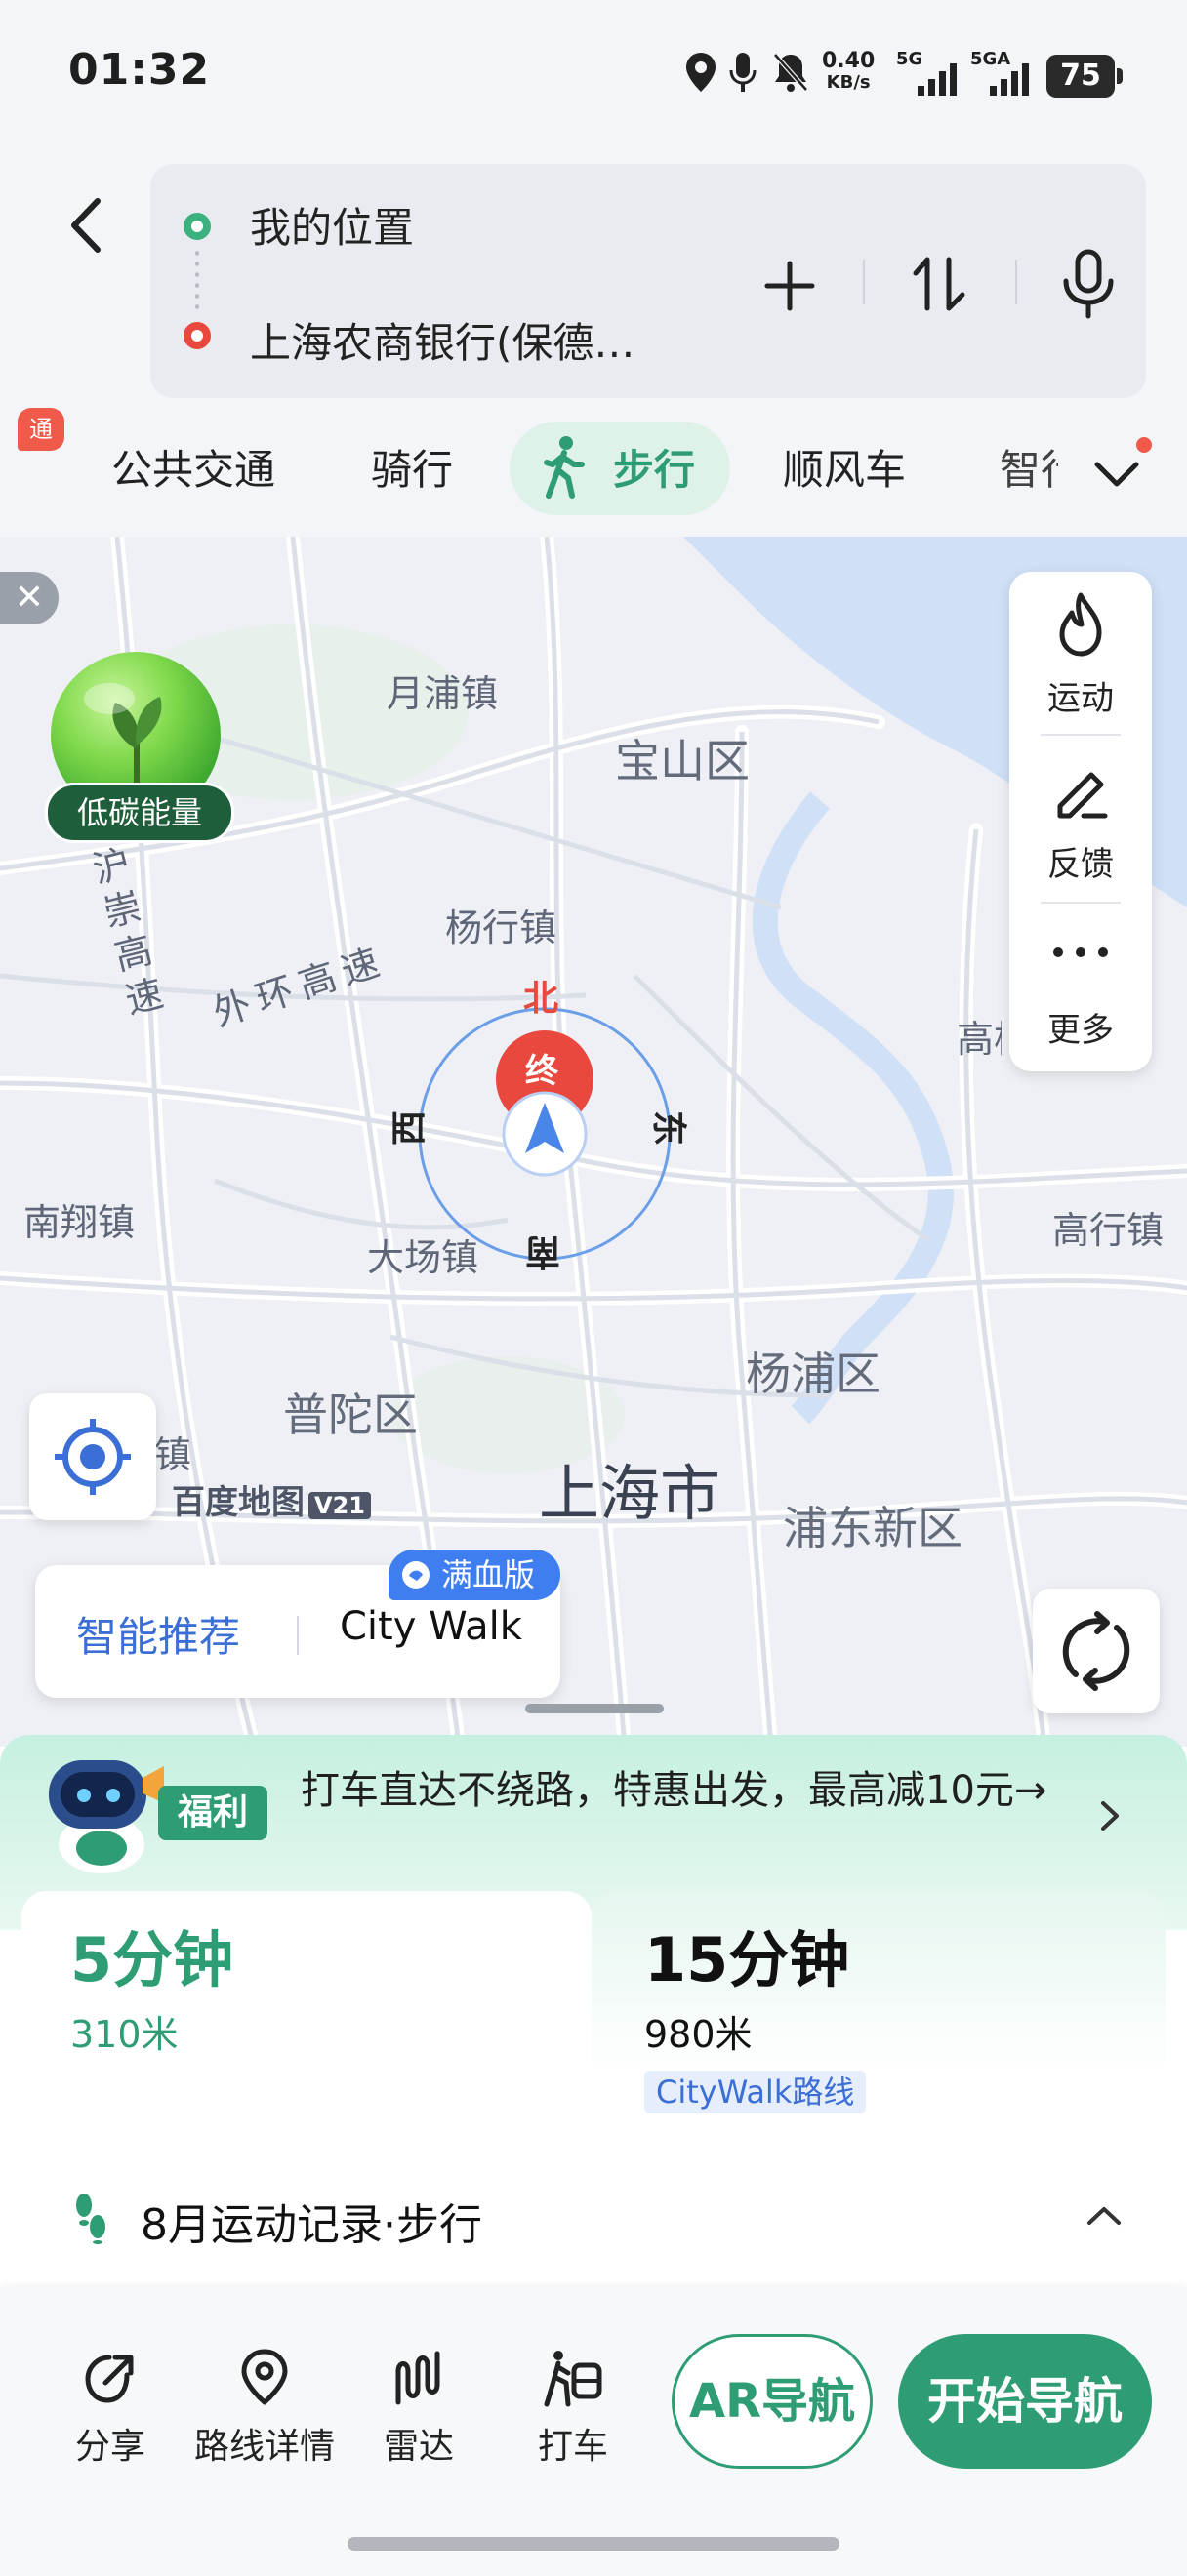 The image size is (1187, 2576). I want to click on side-item-more: 更多, so click(1080, 1027).